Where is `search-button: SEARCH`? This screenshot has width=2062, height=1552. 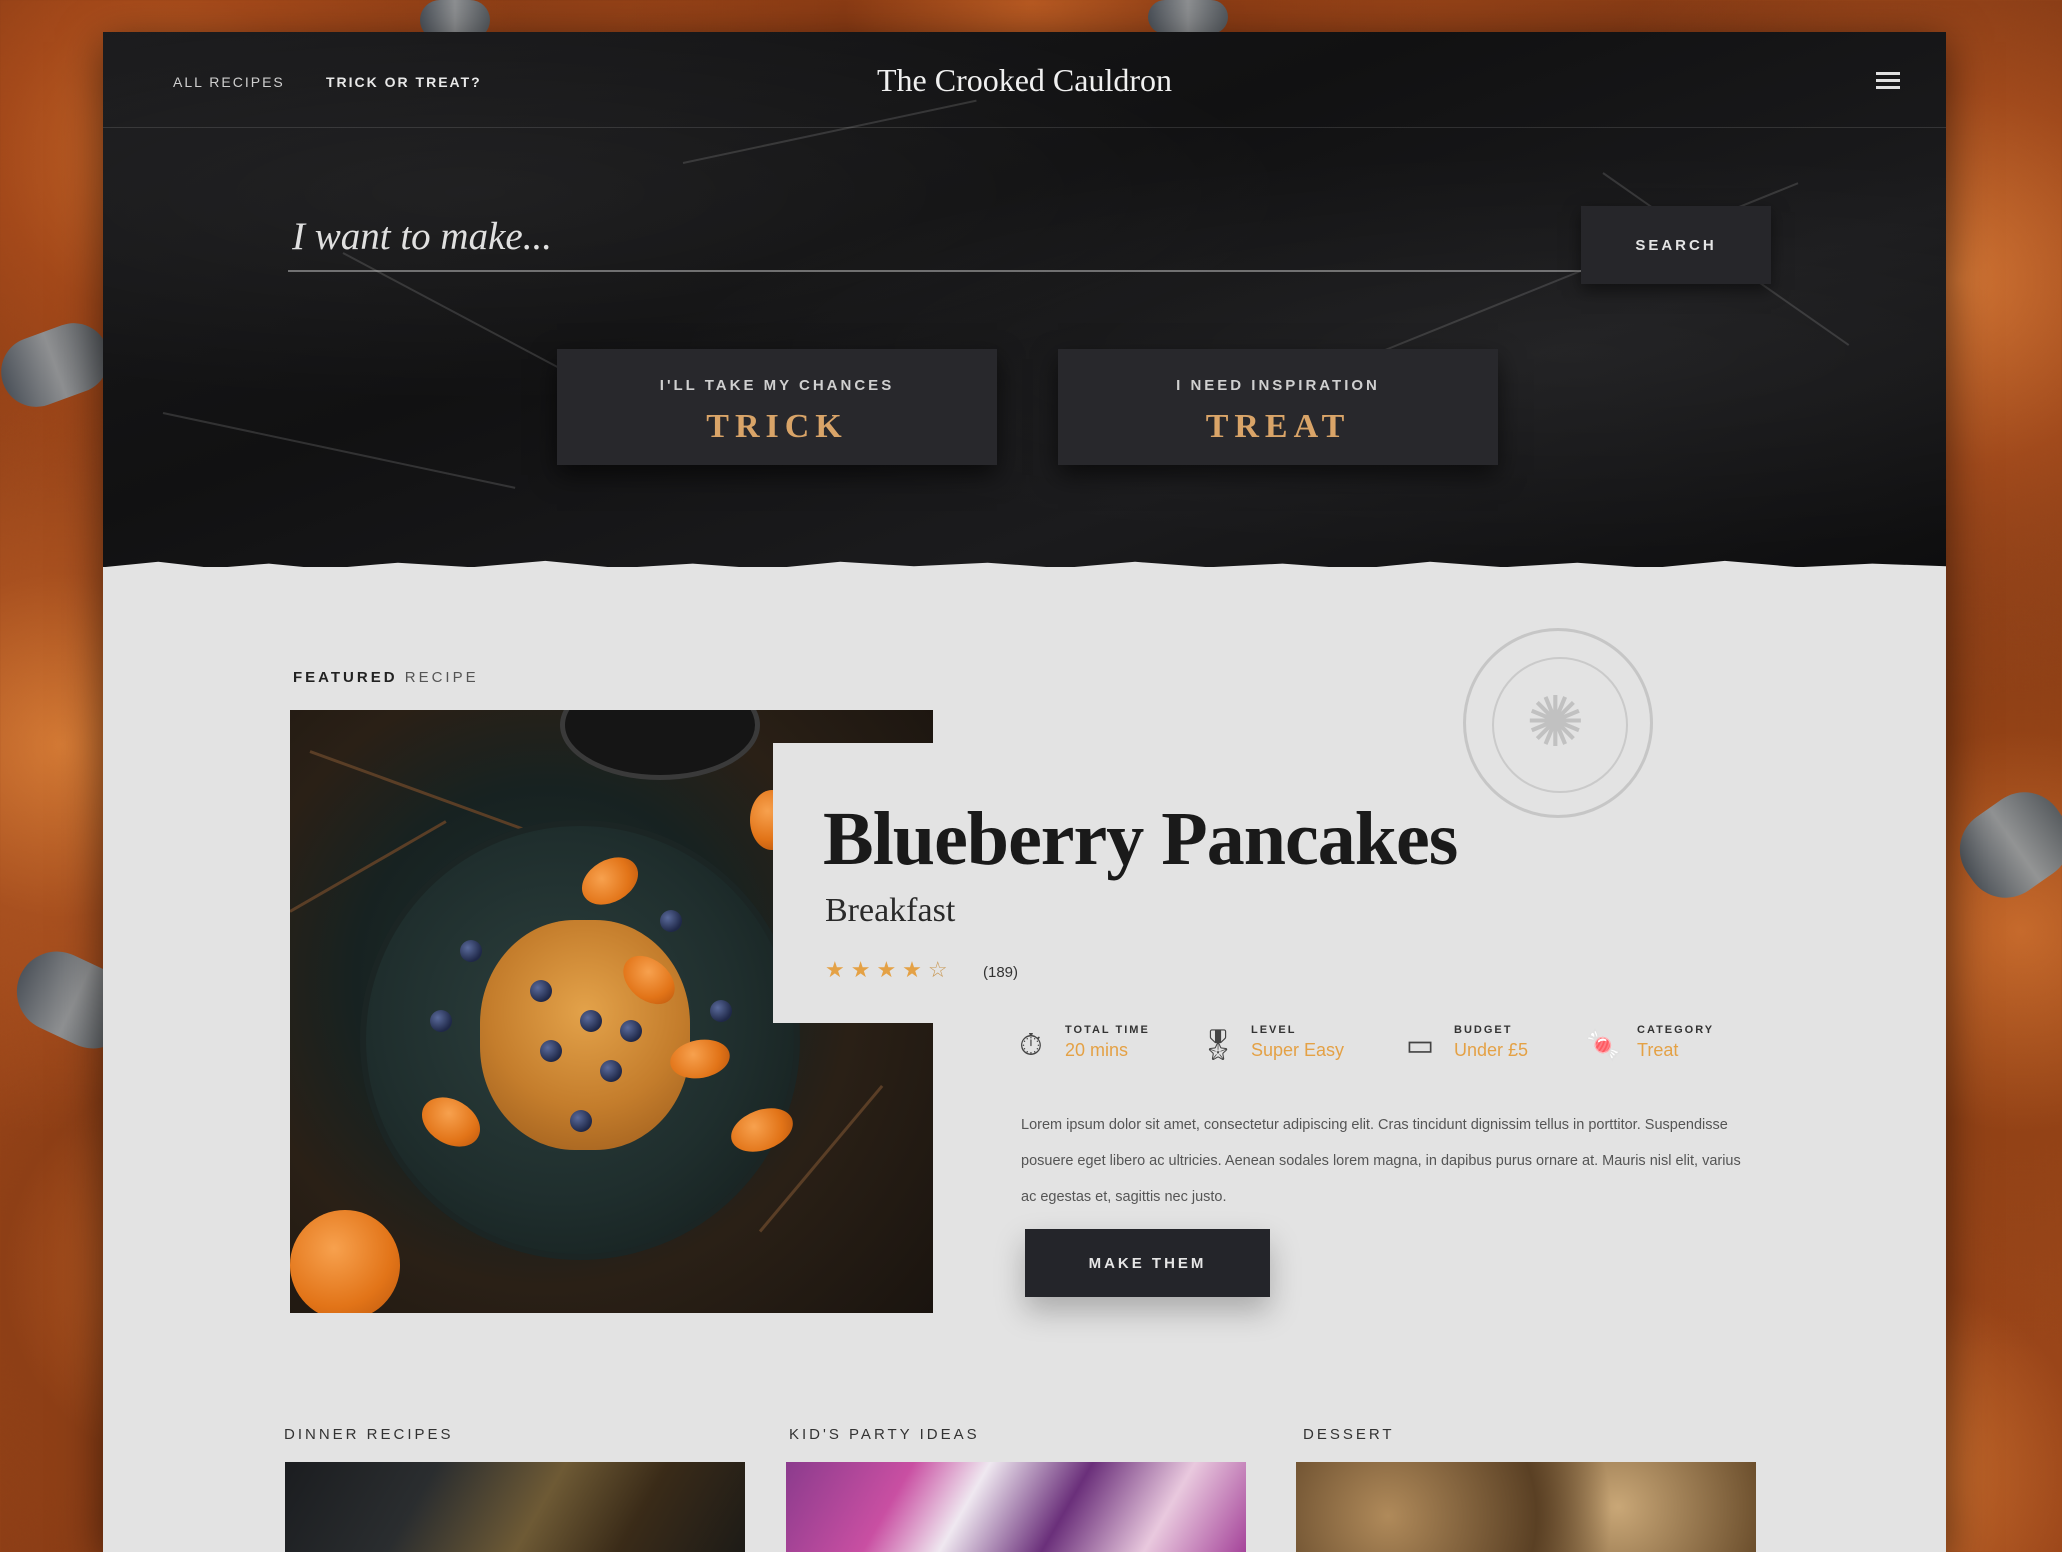
search-button: SEARCH is located at coordinates (1676, 245).